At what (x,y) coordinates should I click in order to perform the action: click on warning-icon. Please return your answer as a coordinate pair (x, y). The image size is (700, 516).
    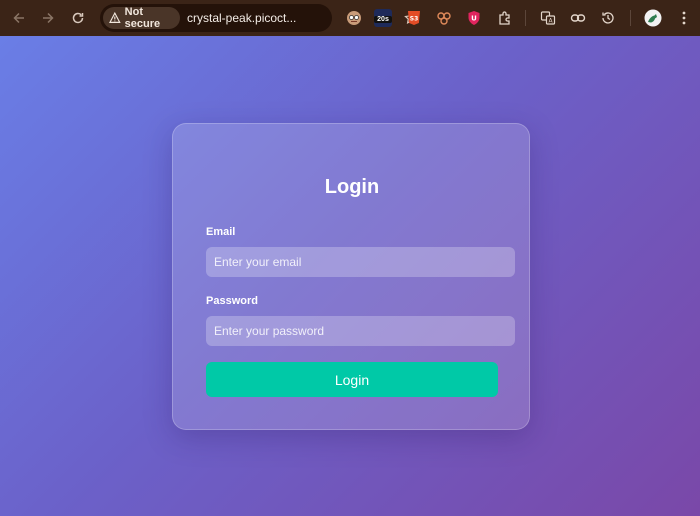
    Looking at the image, I should click on (115, 17).